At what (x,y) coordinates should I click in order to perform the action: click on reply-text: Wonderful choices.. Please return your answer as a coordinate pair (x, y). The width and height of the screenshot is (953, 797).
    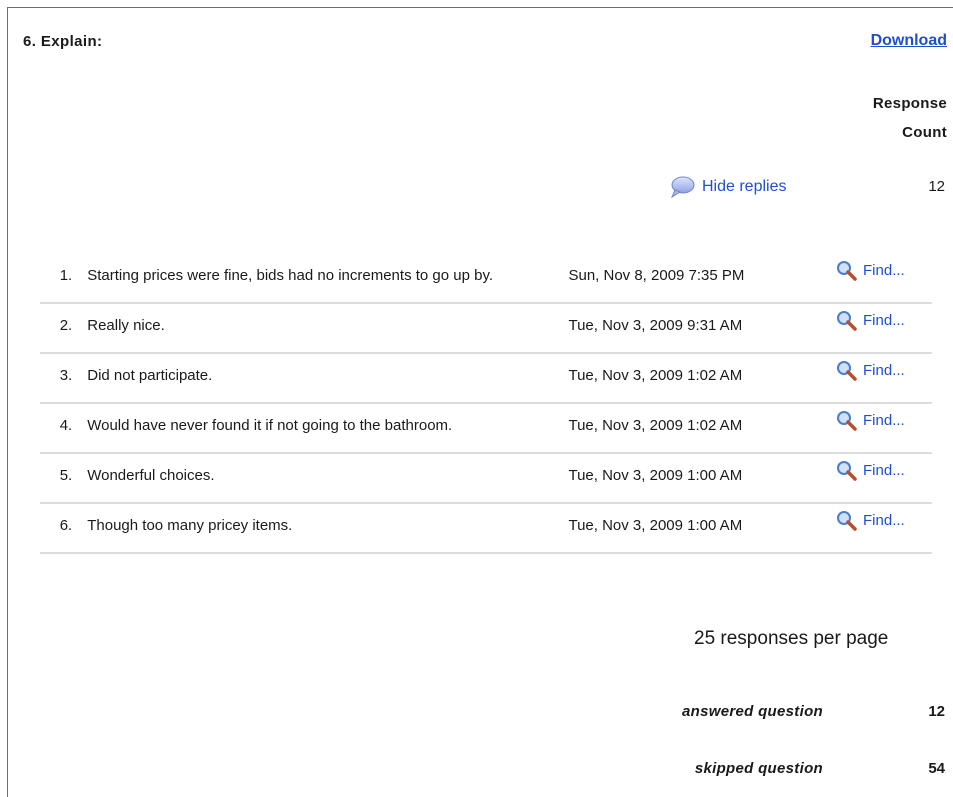
    Looking at the image, I should click on (328, 478).